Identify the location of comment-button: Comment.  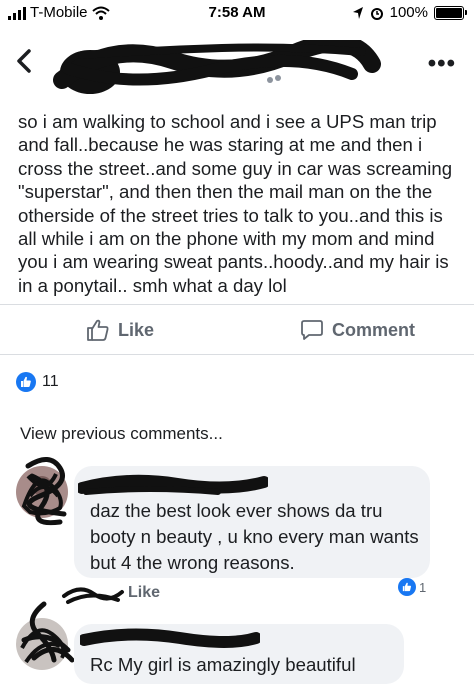
(357, 330).